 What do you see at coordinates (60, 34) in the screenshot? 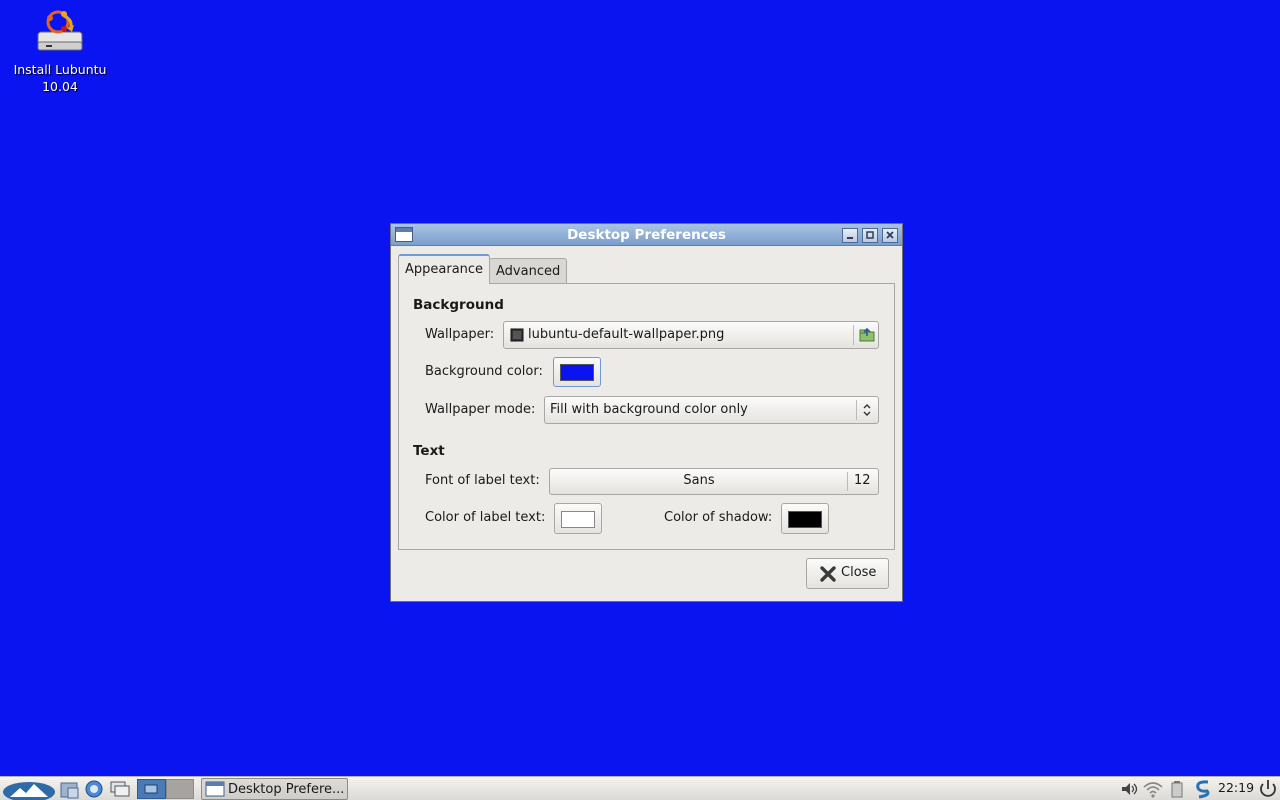
I see `installer-drive-icon` at bounding box center [60, 34].